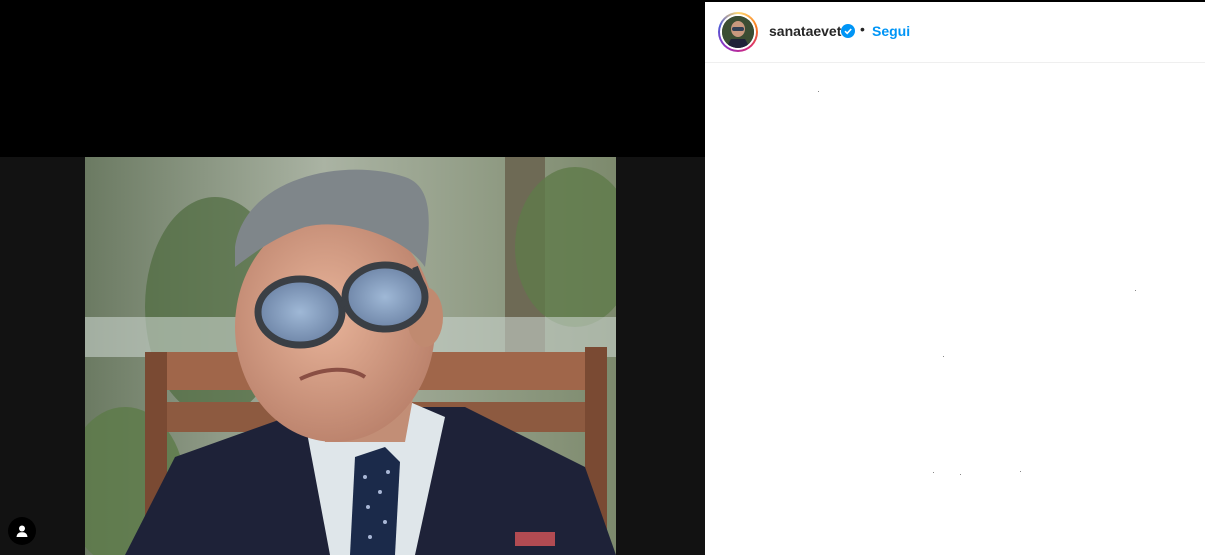  Describe the element at coordinates (848, 31) in the screenshot. I see `verified-badge-icon` at that location.